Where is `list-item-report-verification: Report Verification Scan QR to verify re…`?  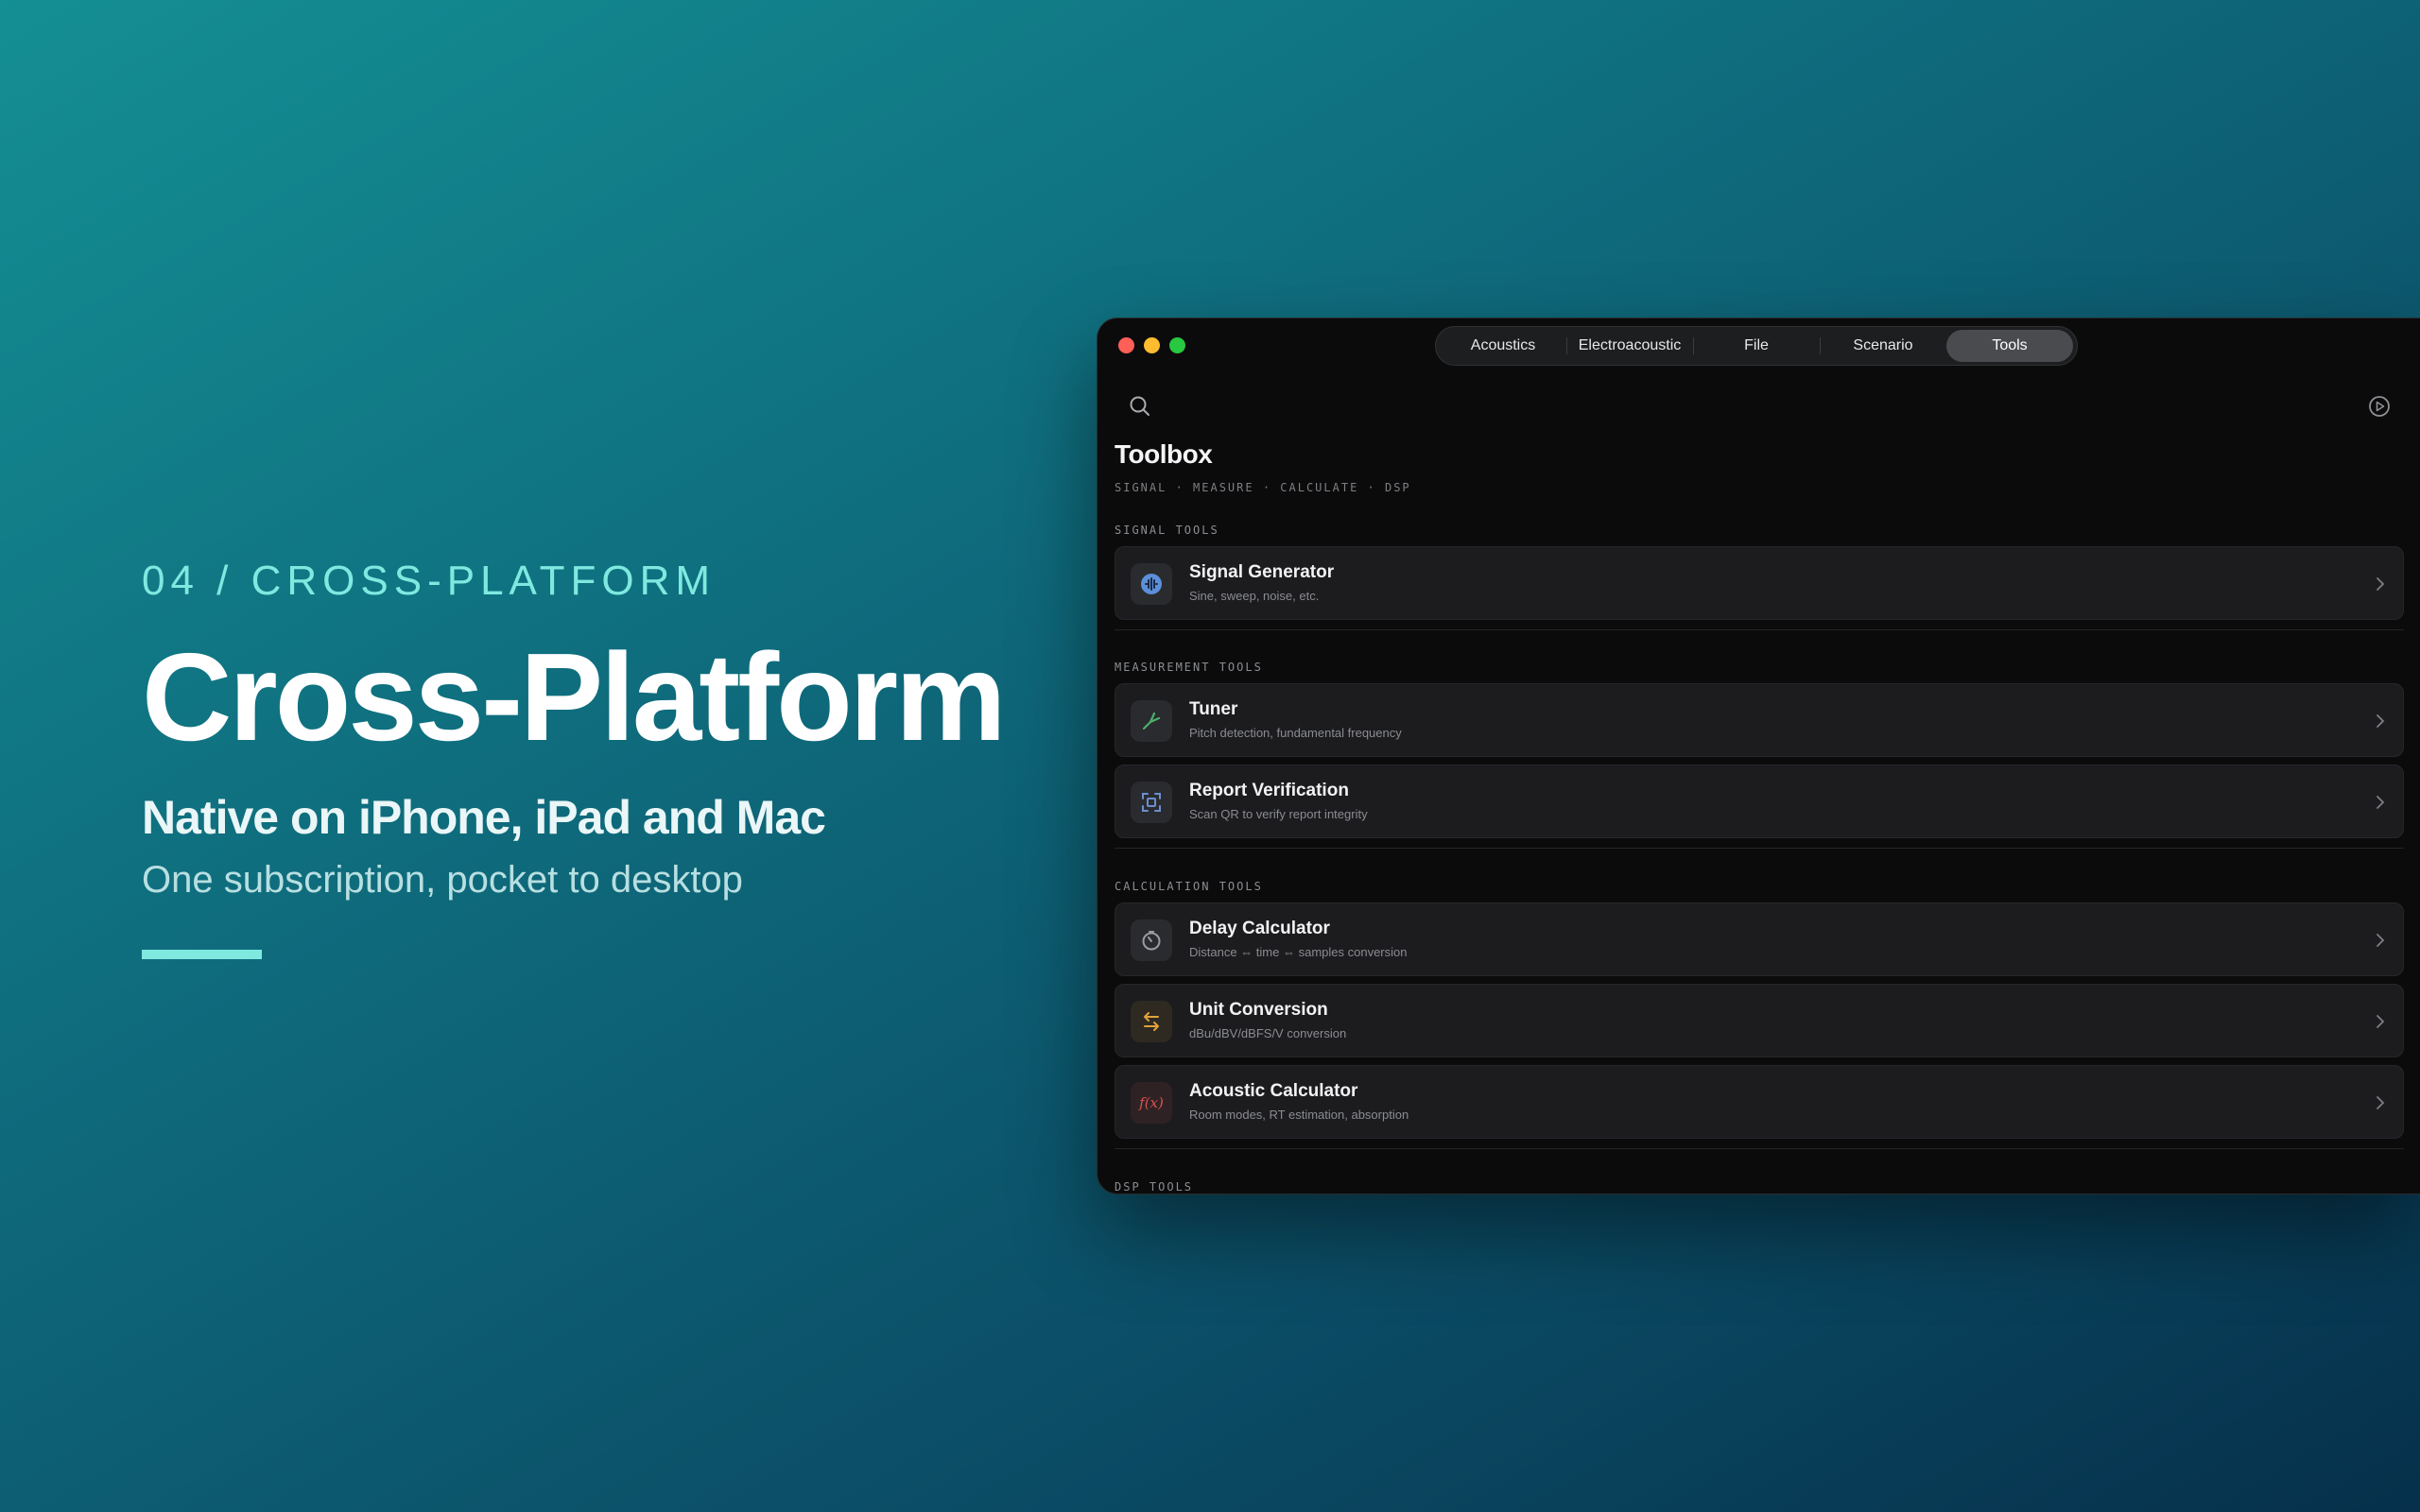
list-item-report-verification: Report Verification Scan QR to verify re… is located at coordinates (1759, 801).